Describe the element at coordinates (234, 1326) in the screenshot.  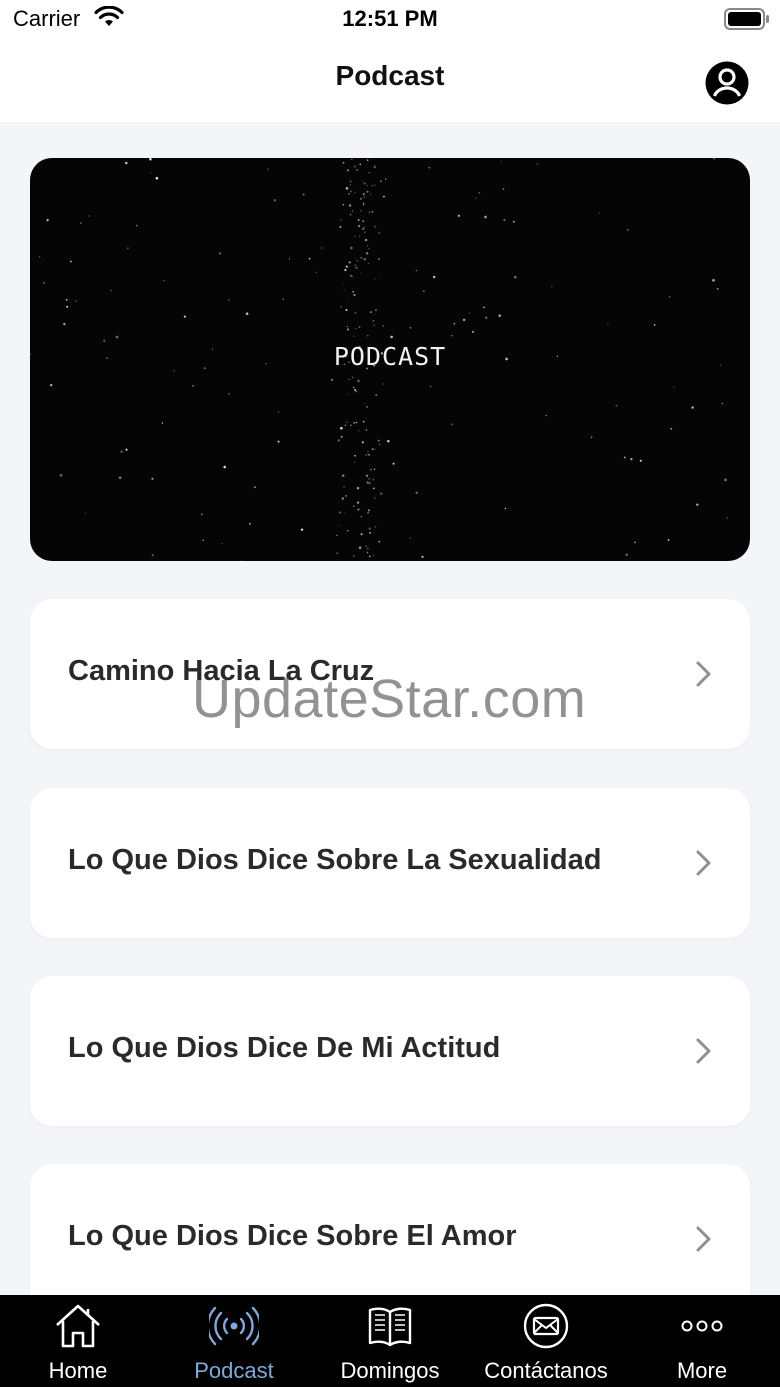
I see `broadcast-icon` at that location.